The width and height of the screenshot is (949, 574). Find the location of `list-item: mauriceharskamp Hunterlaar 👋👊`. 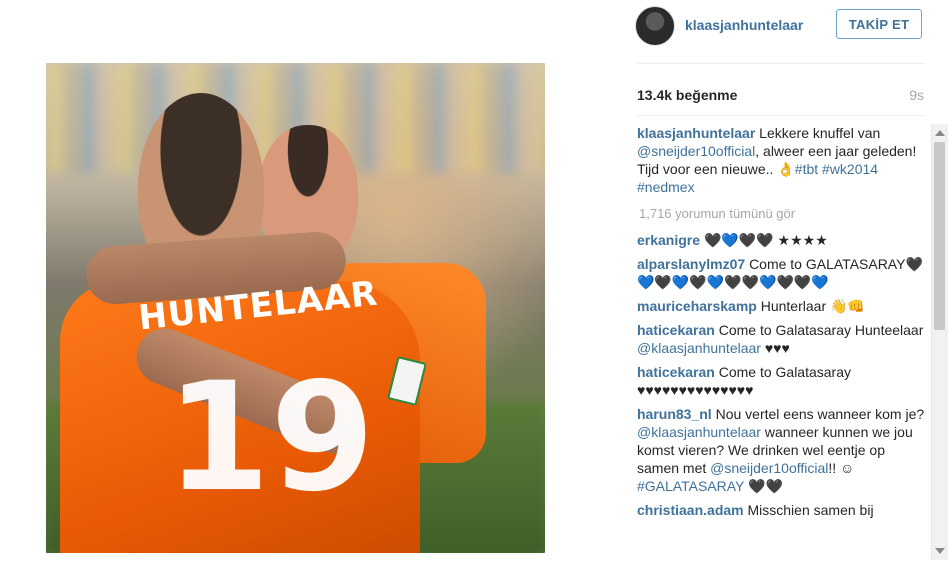

list-item: mauriceharskamp Hunterlaar 👋👊 is located at coordinates (781, 306).